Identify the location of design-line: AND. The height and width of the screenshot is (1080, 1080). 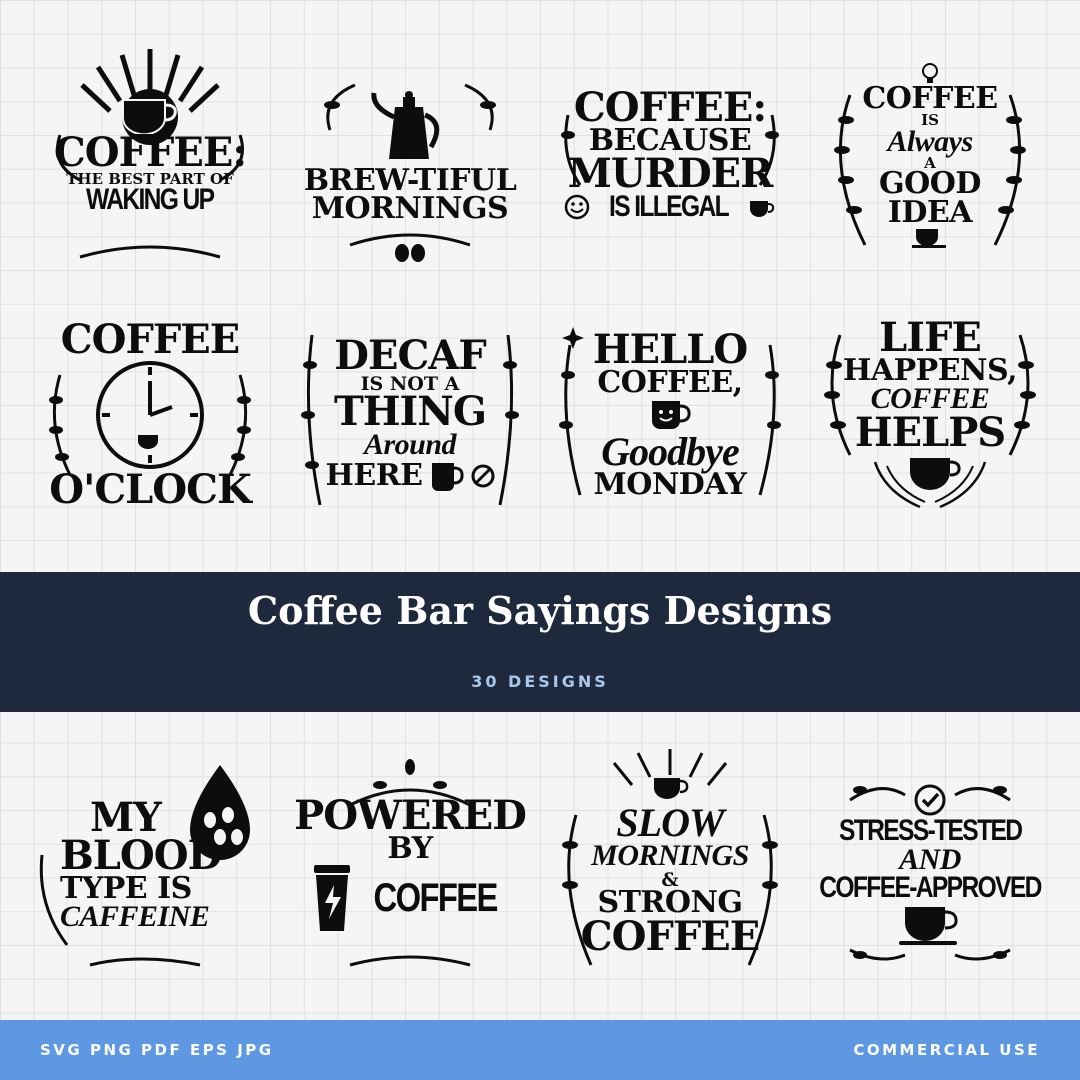
(930, 859).